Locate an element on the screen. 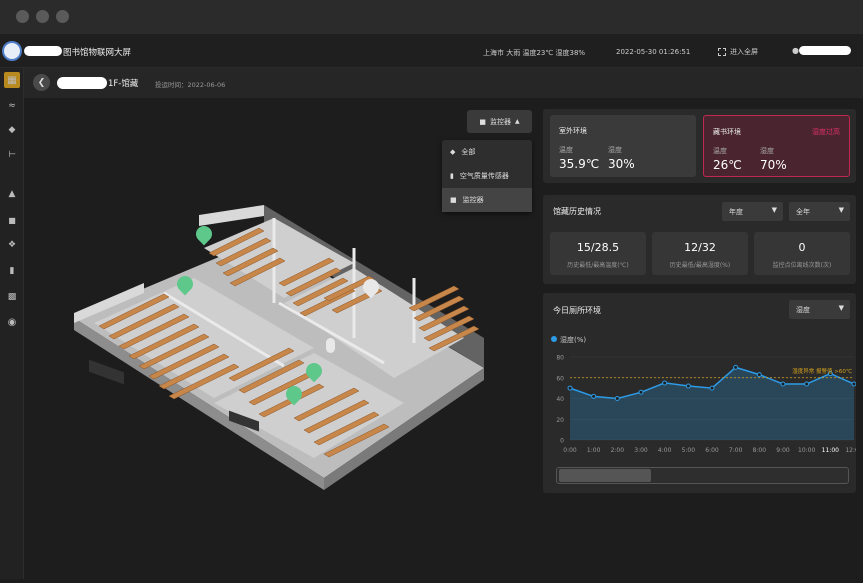 This screenshot has width=863, height=583. stat-offline-count-desc: 监控点位离线次数(次) is located at coordinates (802, 265).